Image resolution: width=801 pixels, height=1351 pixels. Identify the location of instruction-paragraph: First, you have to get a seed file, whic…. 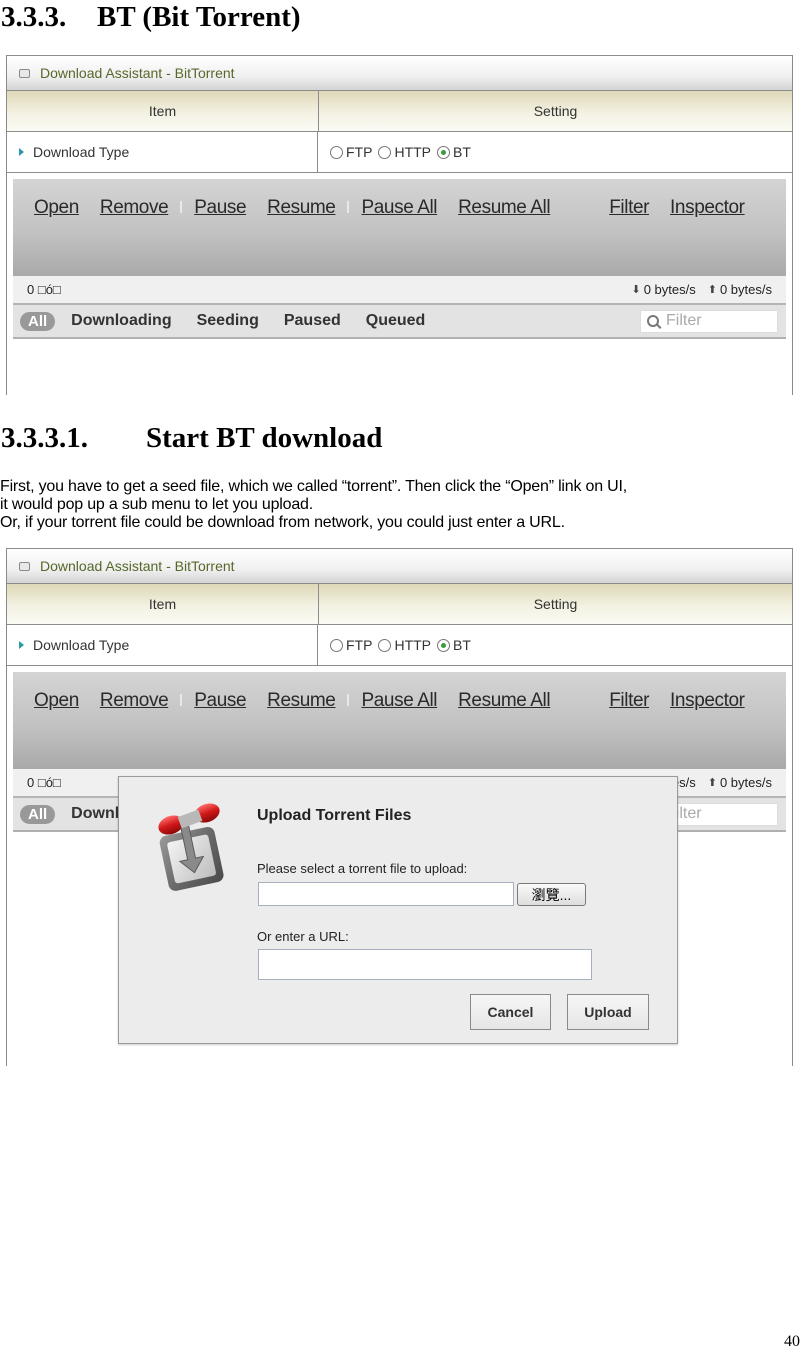
(313, 505).